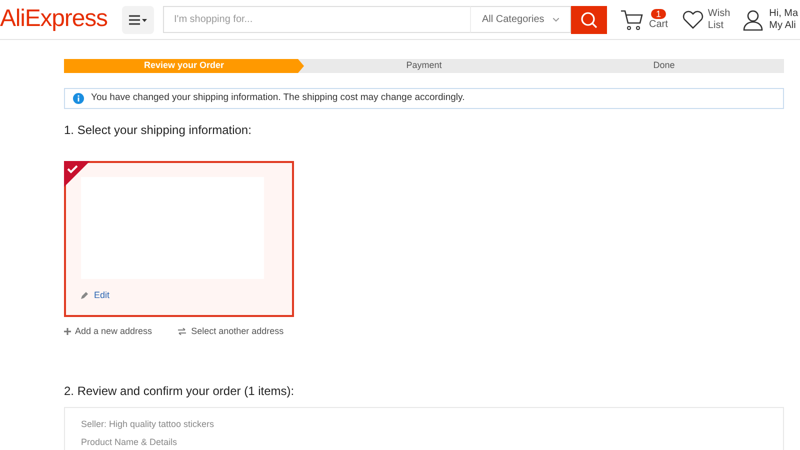 The image size is (800, 450). What do you see at coordinates (632, 19) in the screenshot?
I see `cart-icon` at bounding box center [632, 19].